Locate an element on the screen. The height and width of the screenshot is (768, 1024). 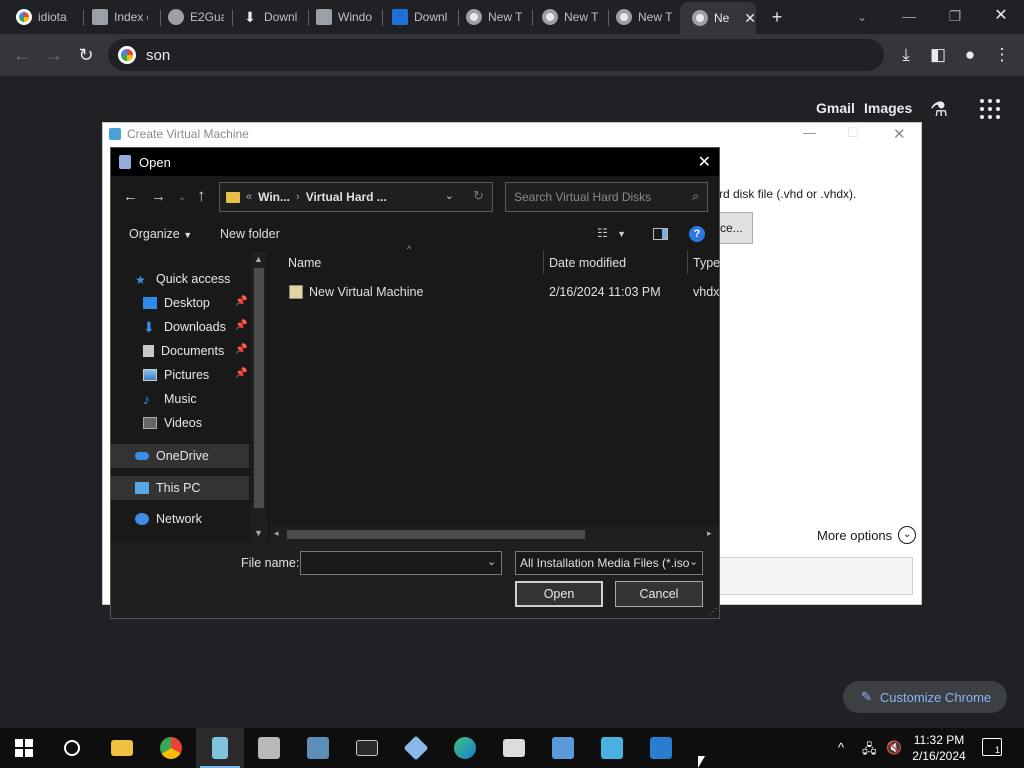
apps-grid-icon is located at coordinates (990, 109).